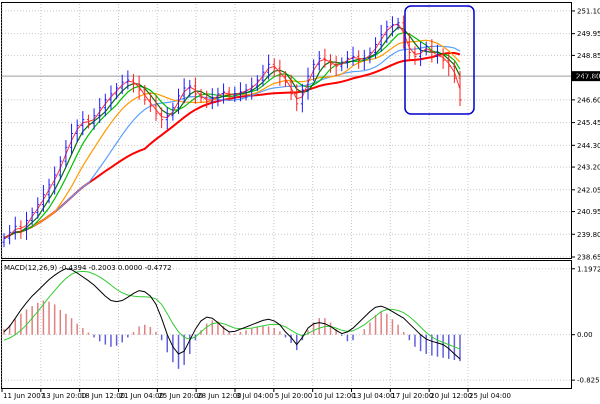 The height and width of the screenshot is (404, 600). Describe the element at coordinates (588, 56) in the screenshot. I see `price-tick-label: 248.85` at that location.